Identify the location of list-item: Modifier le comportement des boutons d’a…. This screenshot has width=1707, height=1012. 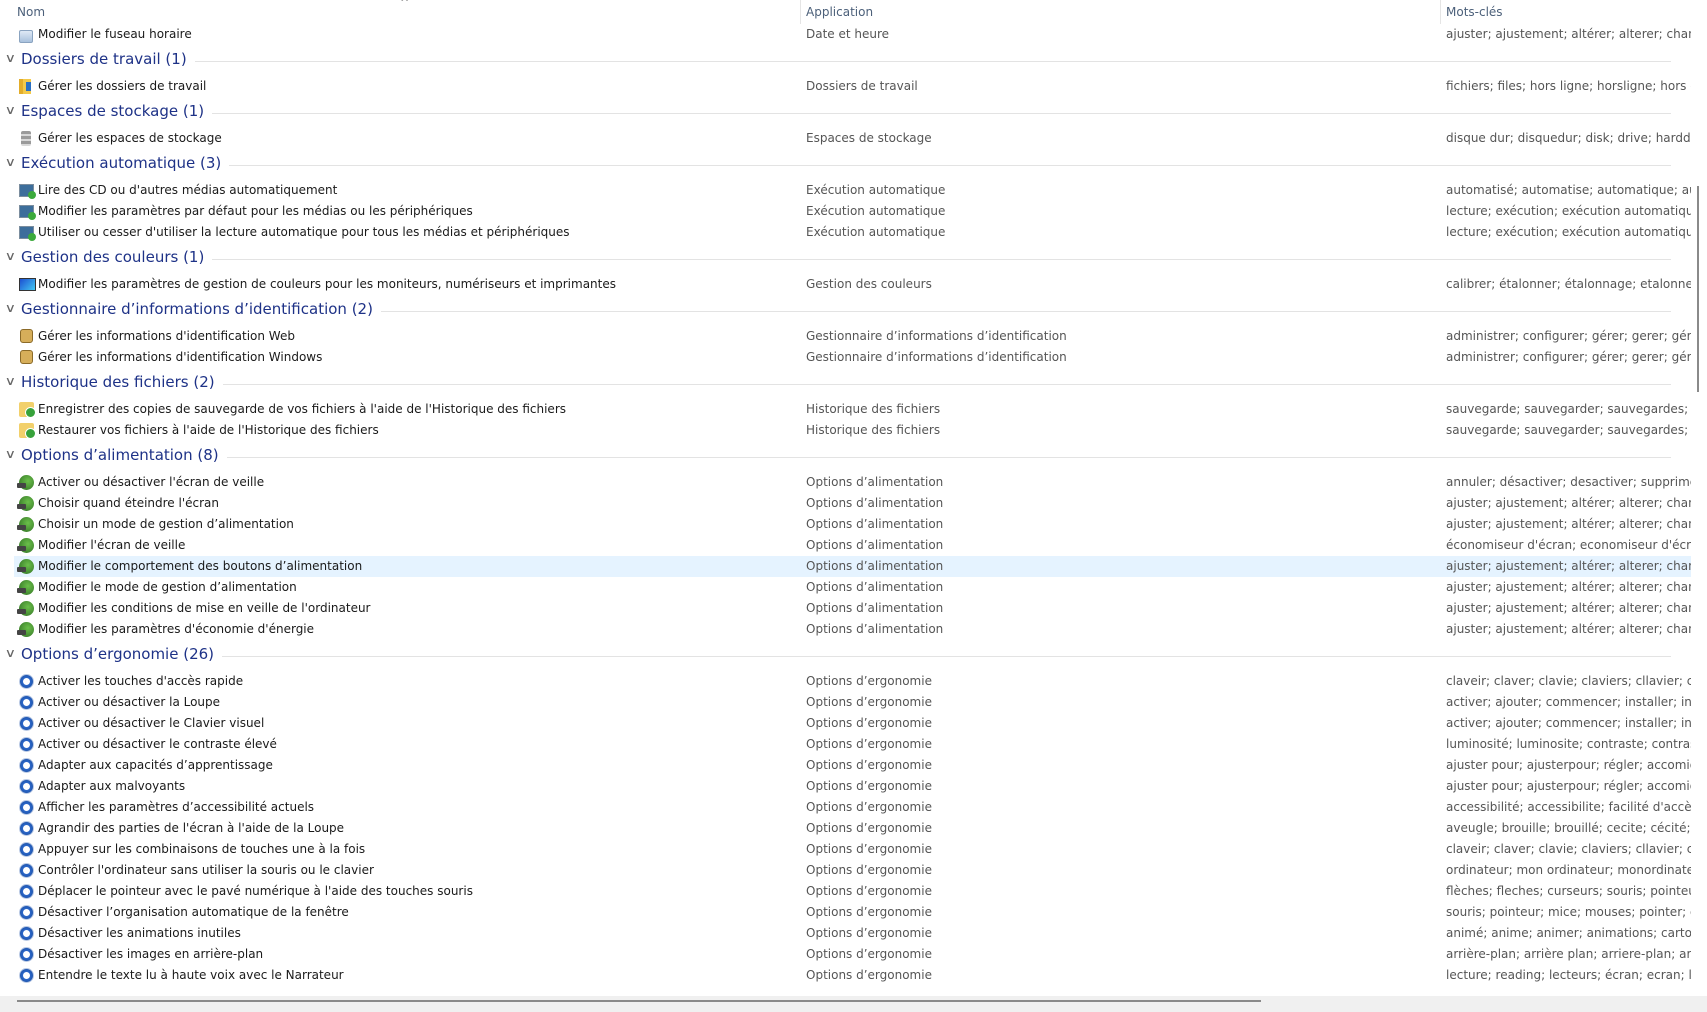
(852, 566).